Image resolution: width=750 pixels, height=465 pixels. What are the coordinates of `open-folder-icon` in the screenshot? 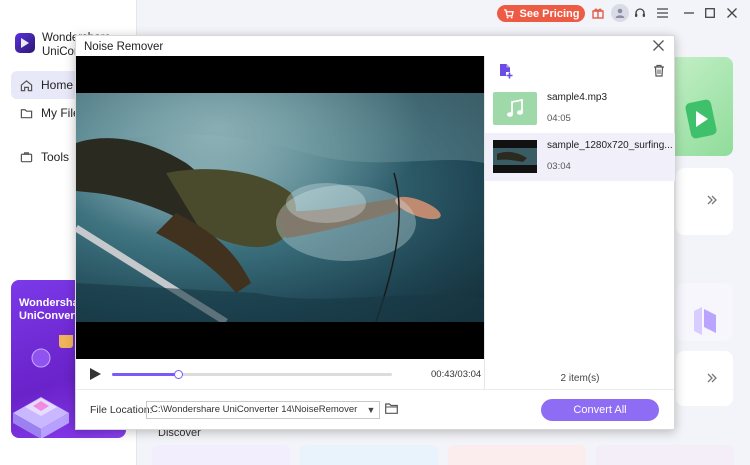 It's located at (392, 409).